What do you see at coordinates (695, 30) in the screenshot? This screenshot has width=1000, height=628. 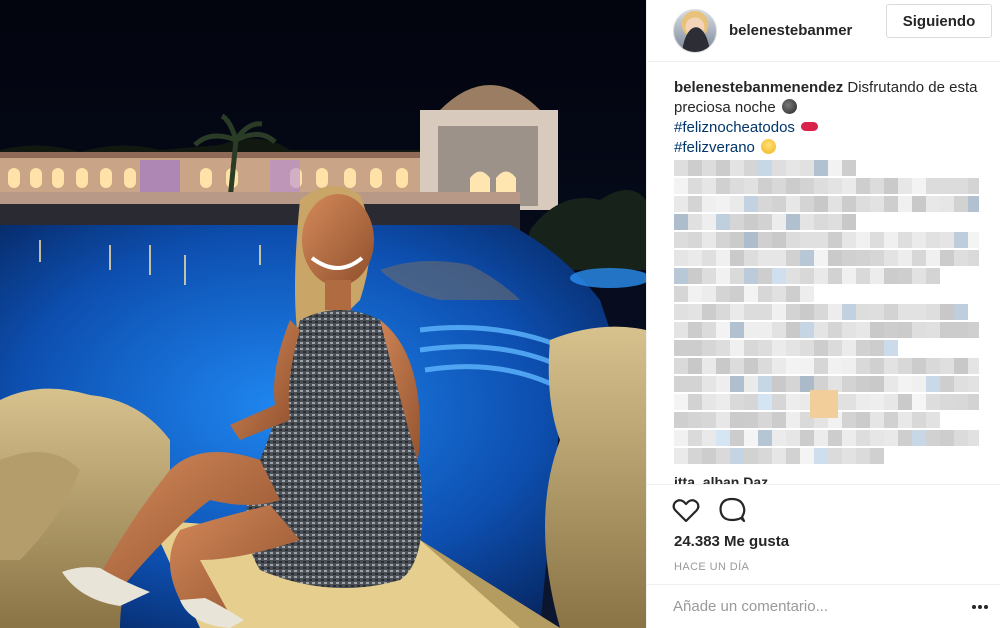 I see `avatar` at bounding box center [695, 30].